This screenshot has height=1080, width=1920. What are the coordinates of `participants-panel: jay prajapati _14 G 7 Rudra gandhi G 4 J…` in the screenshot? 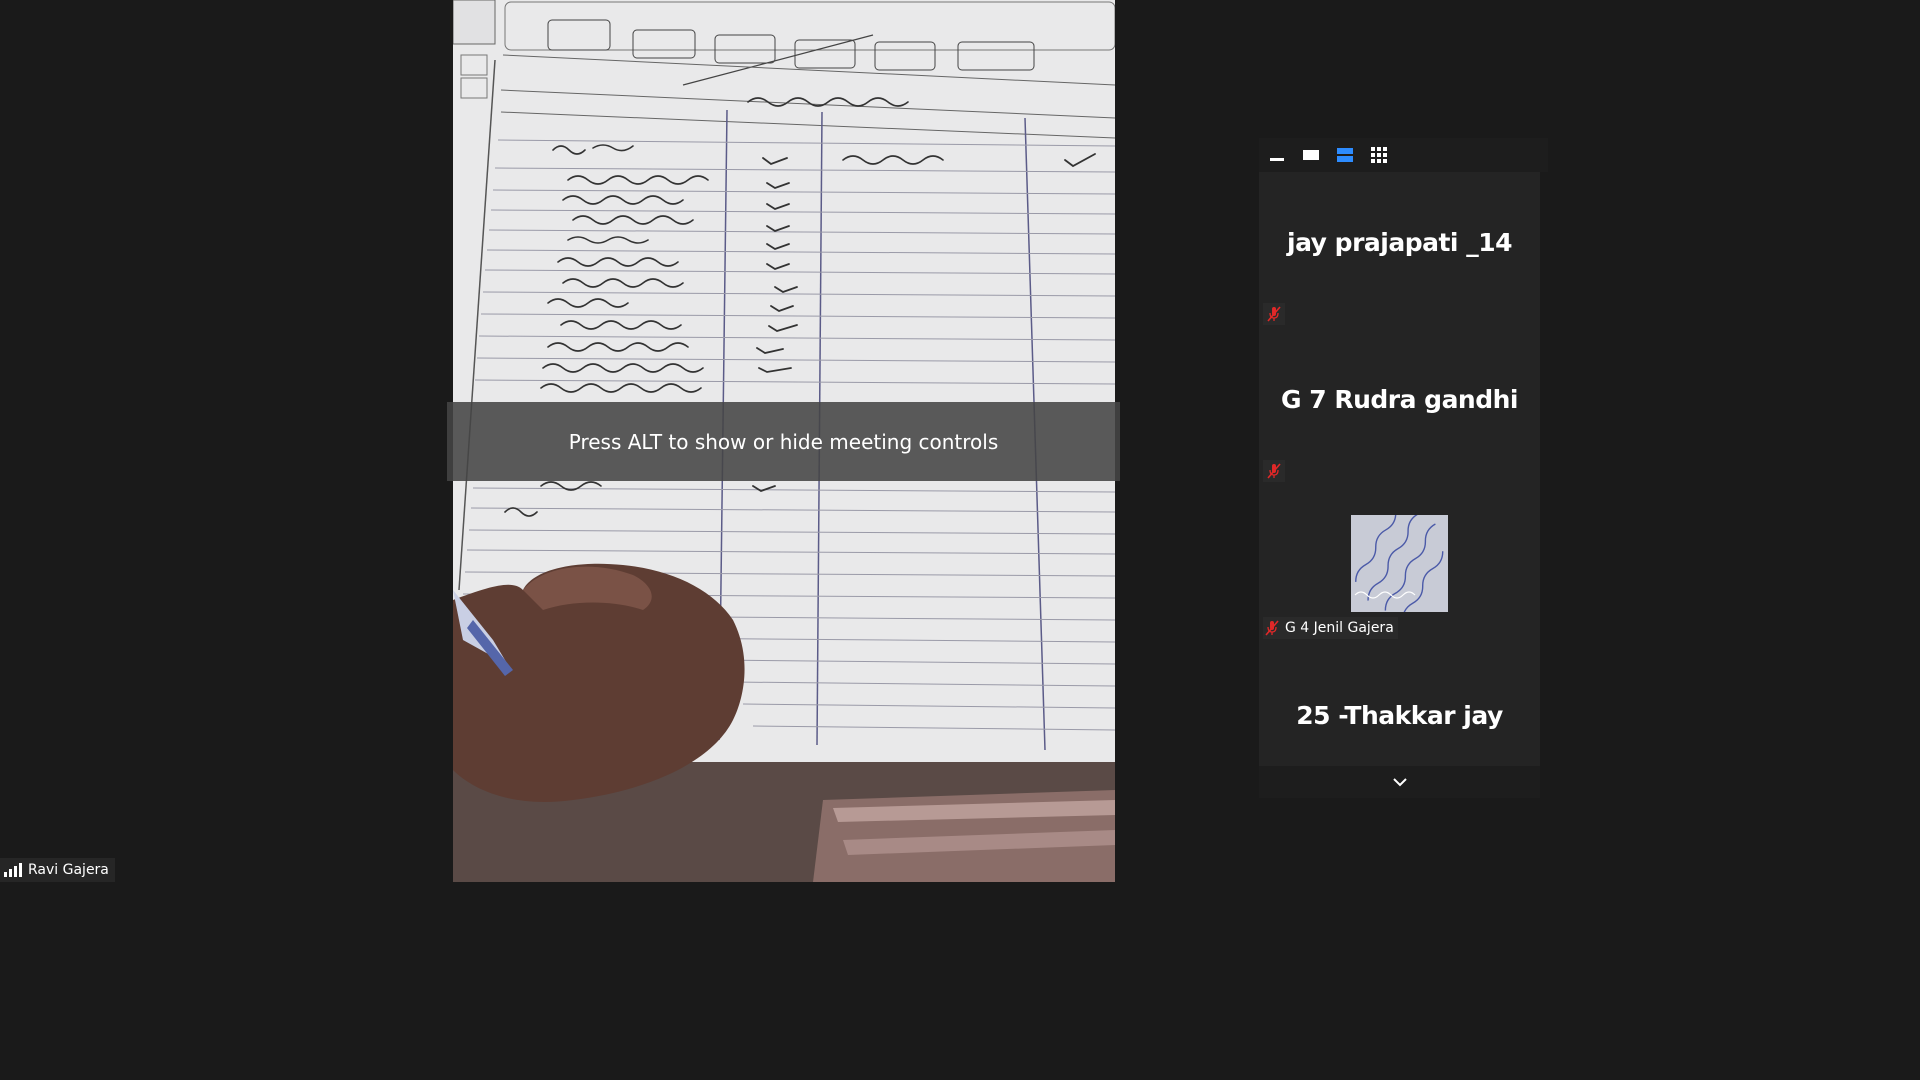 It's located at (1403, 468).